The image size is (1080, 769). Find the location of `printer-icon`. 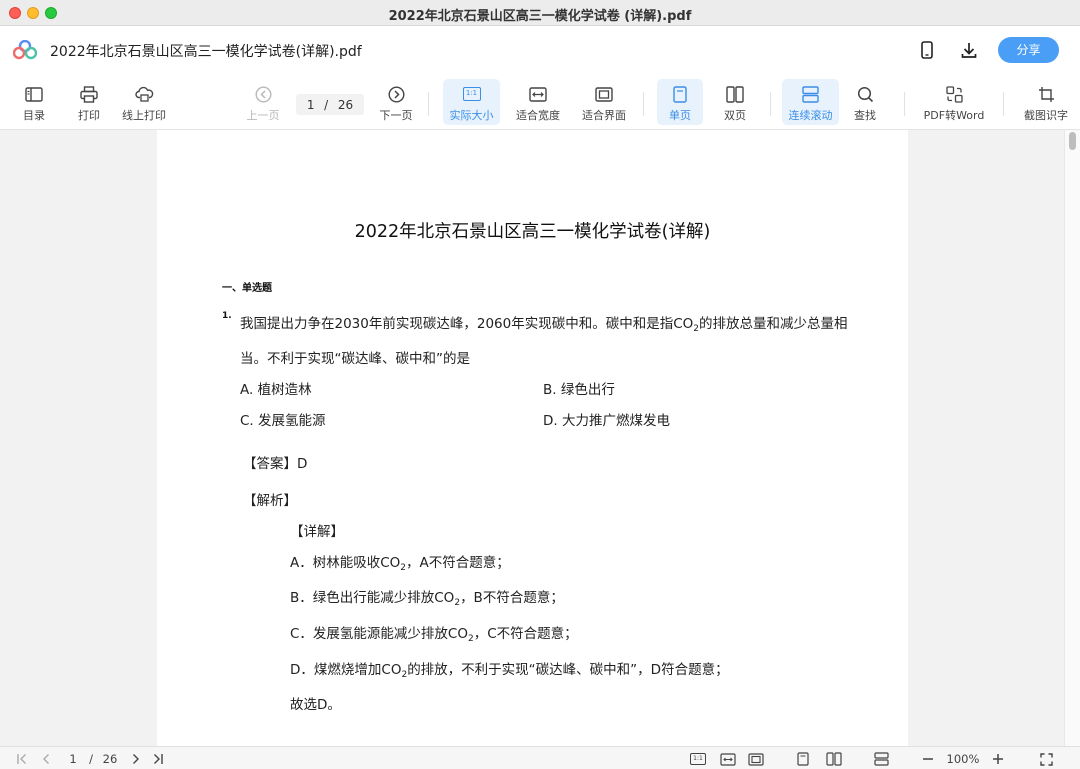

printer-icon is located at coordinates (89, 94).